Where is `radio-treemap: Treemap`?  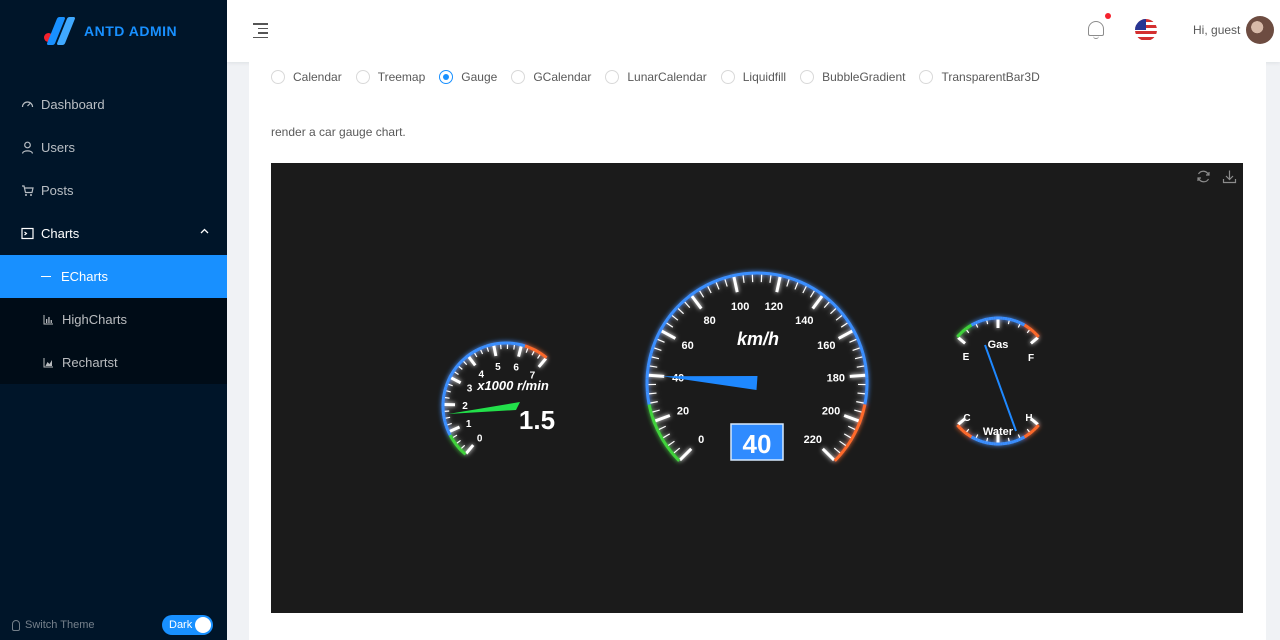 radio-treemap: Treemap is located at coordinates (390, 77).